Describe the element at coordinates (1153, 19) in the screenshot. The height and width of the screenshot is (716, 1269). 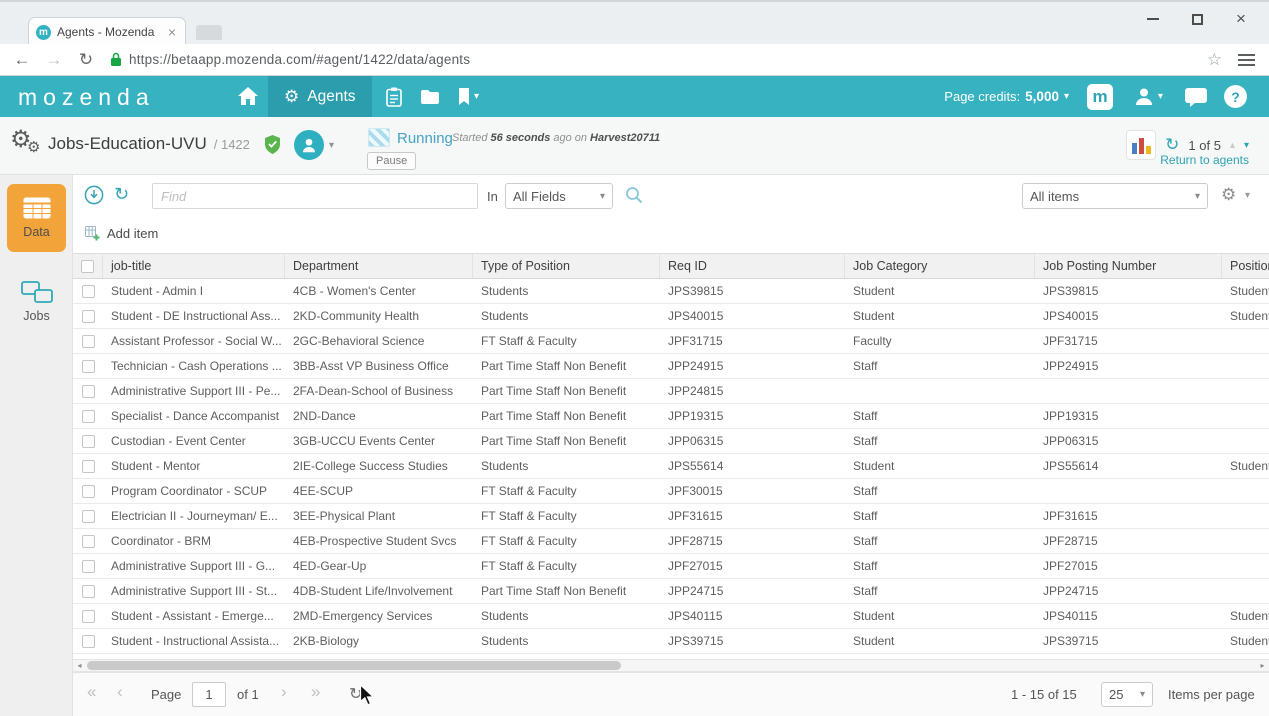
I see `window-minimize-button` at that location.